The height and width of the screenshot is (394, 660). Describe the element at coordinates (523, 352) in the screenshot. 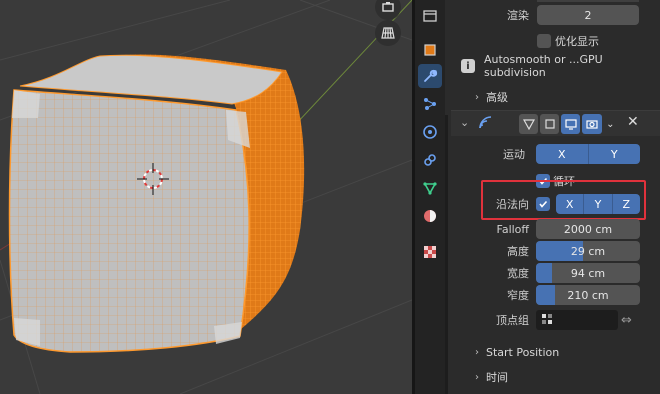

I see `start-position-label: Start Position` at that location.